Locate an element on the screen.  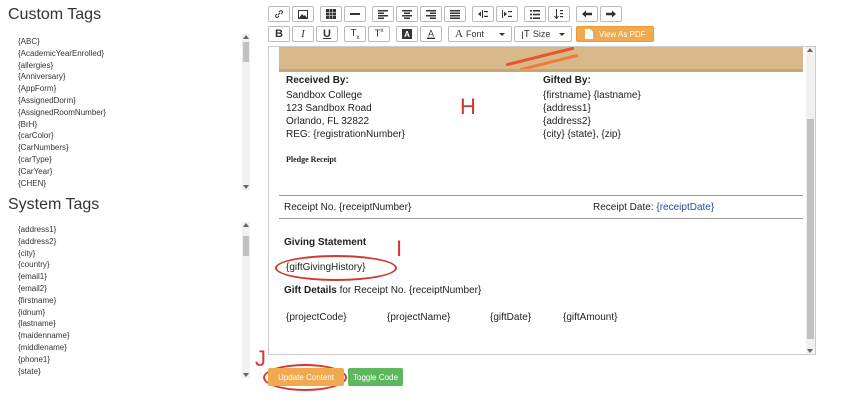
font-dropdown: A Font is located at coordinates (480, 34).